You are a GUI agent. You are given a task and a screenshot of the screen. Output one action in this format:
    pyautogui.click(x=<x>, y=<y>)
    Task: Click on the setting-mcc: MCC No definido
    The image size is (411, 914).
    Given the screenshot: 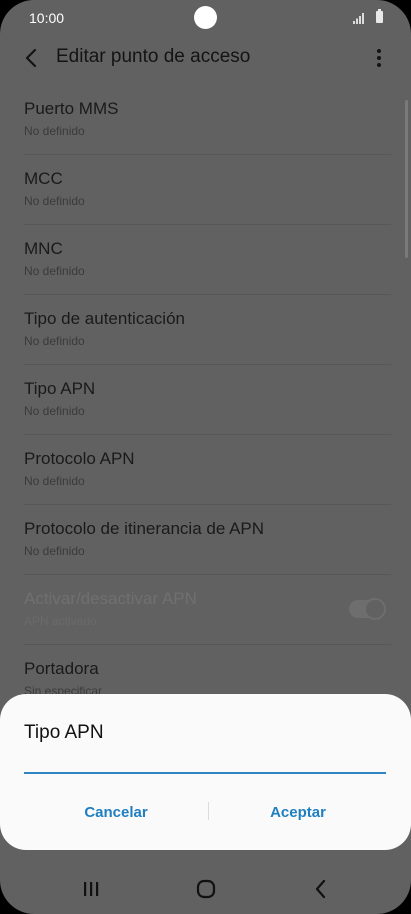 What is the action you would take?
    pyautogui.click(x=205, y=190)
    